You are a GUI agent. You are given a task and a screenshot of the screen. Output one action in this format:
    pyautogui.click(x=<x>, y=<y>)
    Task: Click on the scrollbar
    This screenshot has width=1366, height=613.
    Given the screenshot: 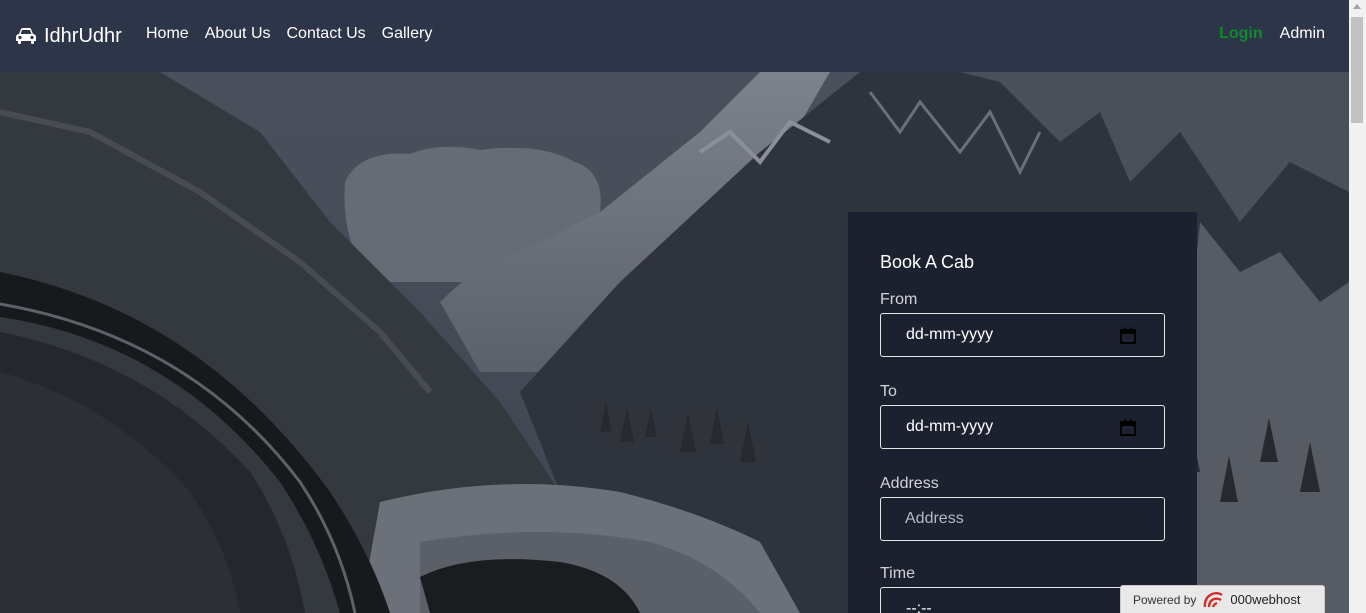 What is the action you would take?
    pyautogui.click(x=1357, y=306)
    